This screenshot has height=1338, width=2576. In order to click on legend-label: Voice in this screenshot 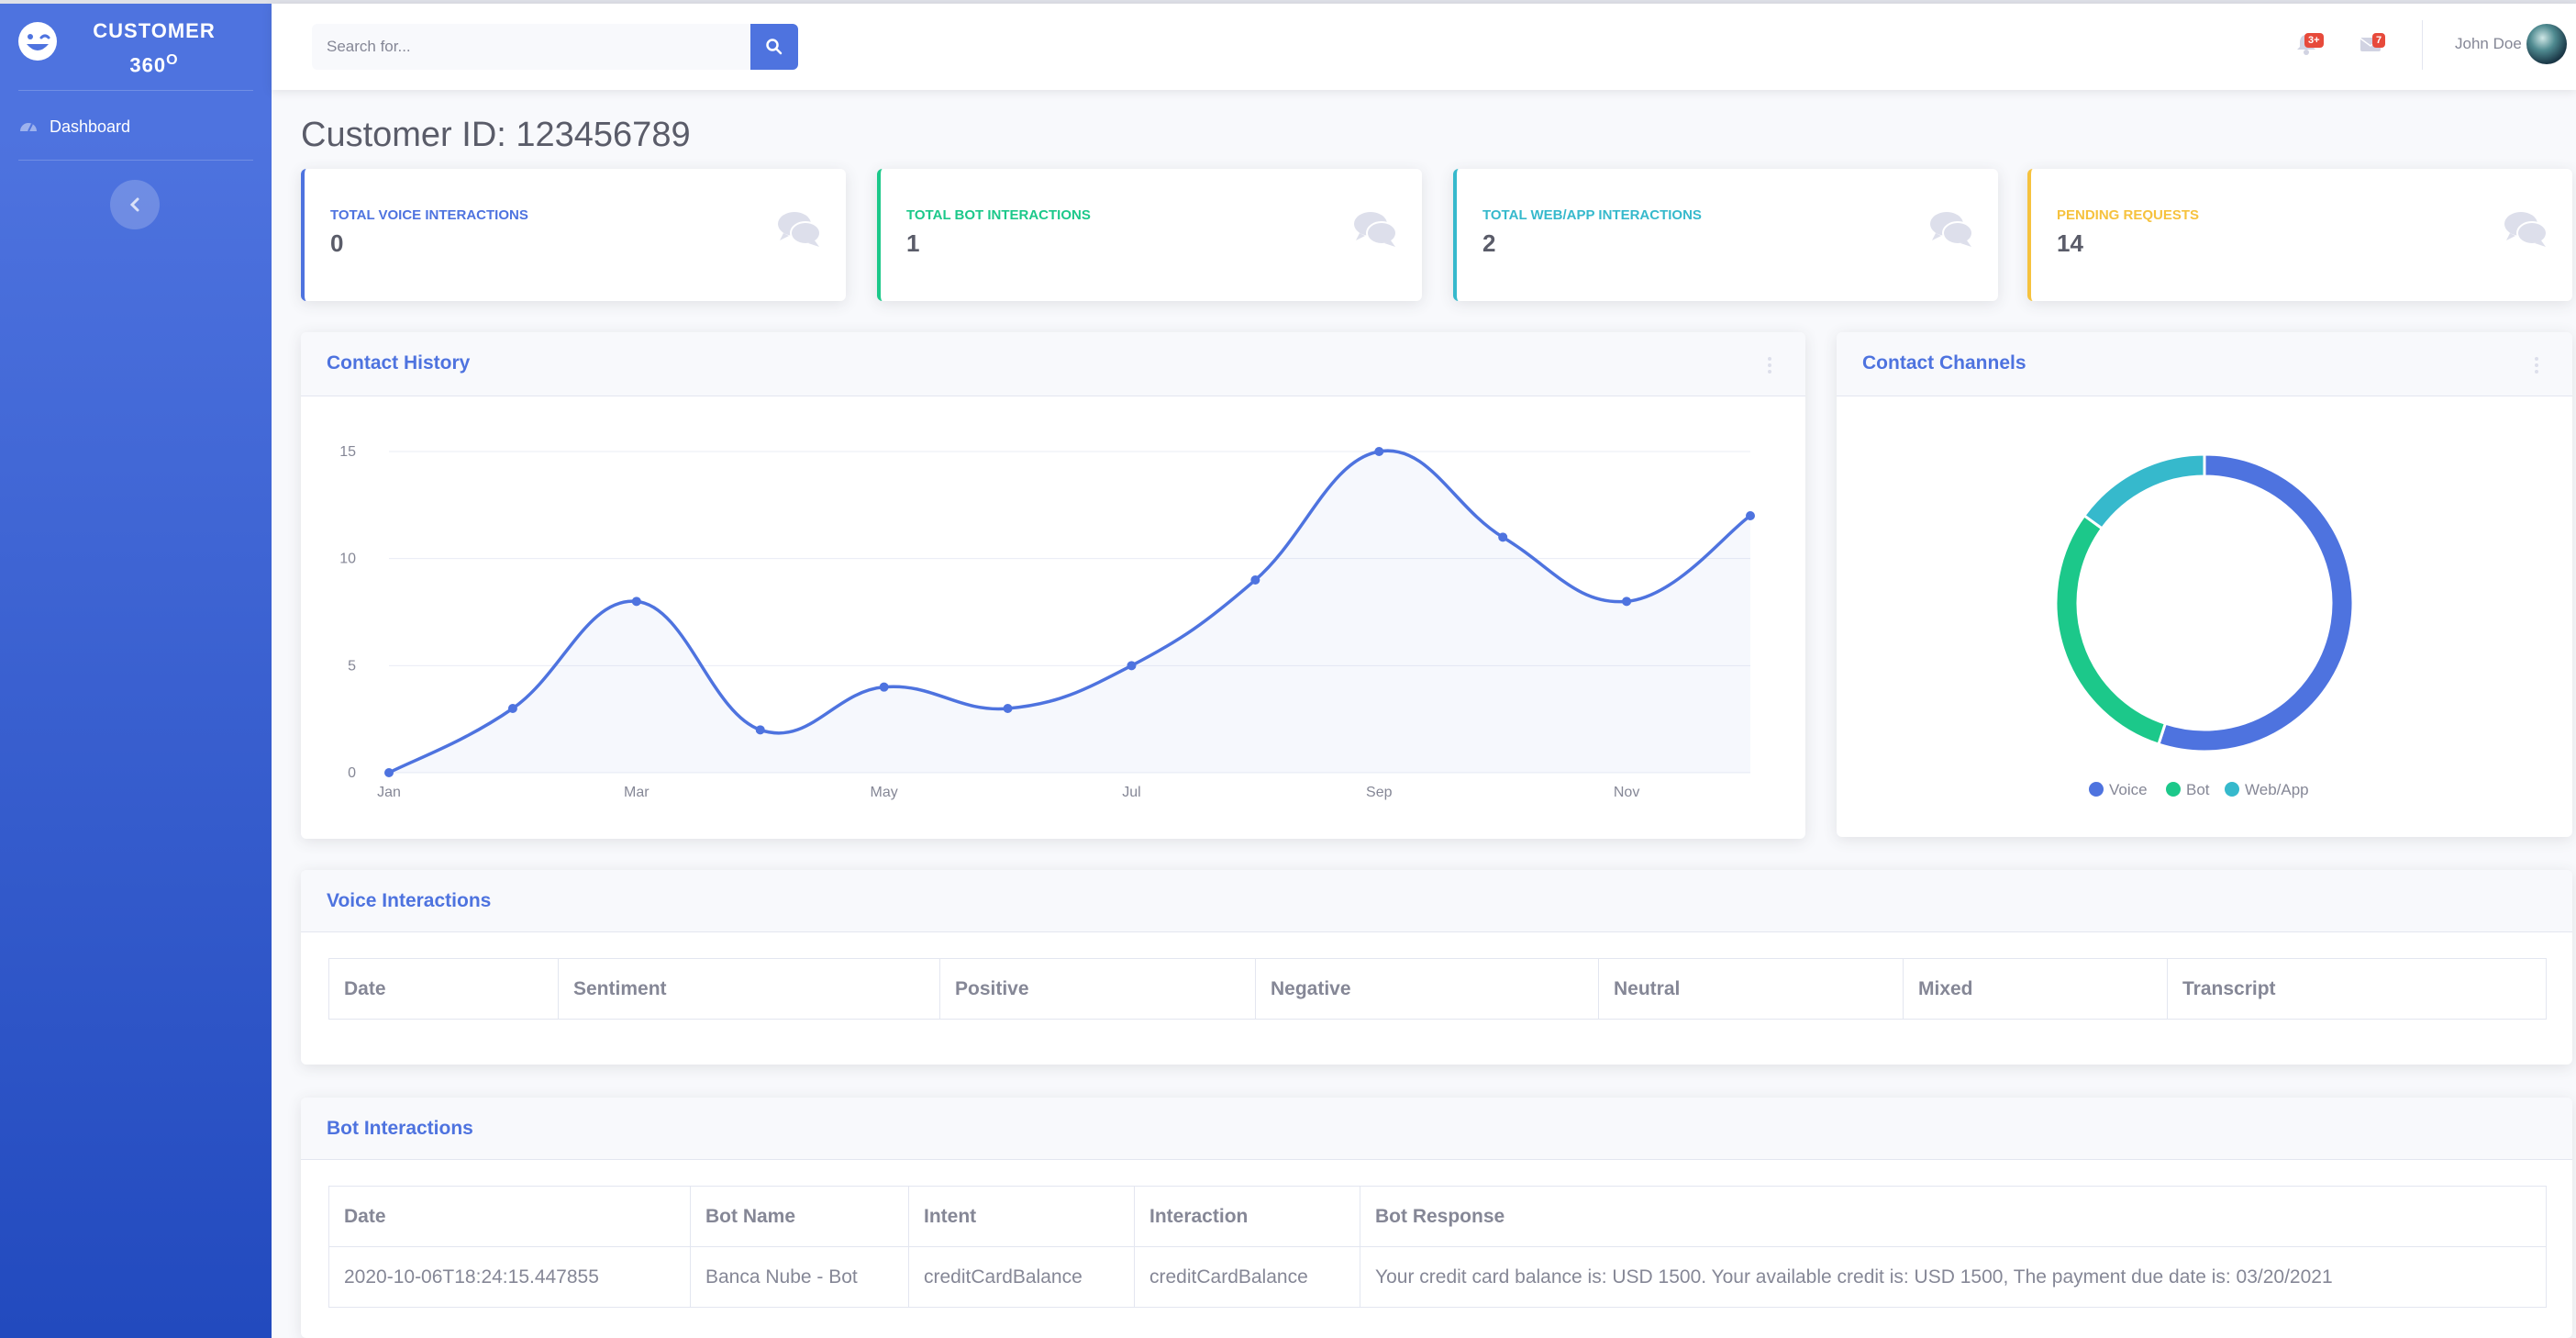, I will do `click(2128, 790)`.